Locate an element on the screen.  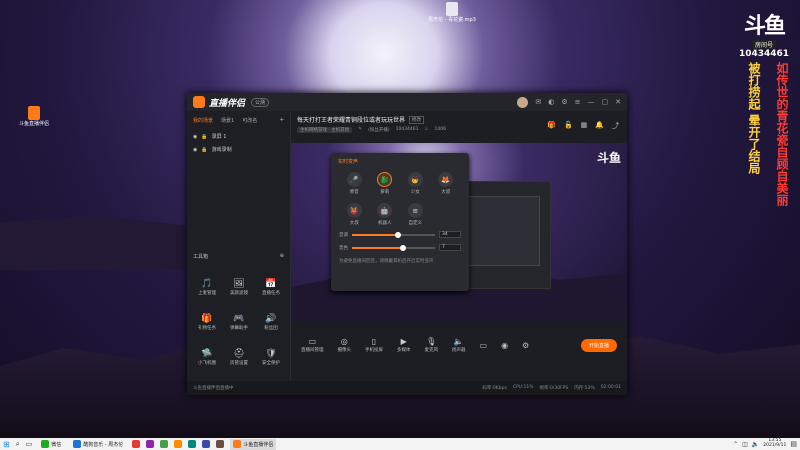
ctrl-label: 手机投屏 is located at coordinates (374, 350).